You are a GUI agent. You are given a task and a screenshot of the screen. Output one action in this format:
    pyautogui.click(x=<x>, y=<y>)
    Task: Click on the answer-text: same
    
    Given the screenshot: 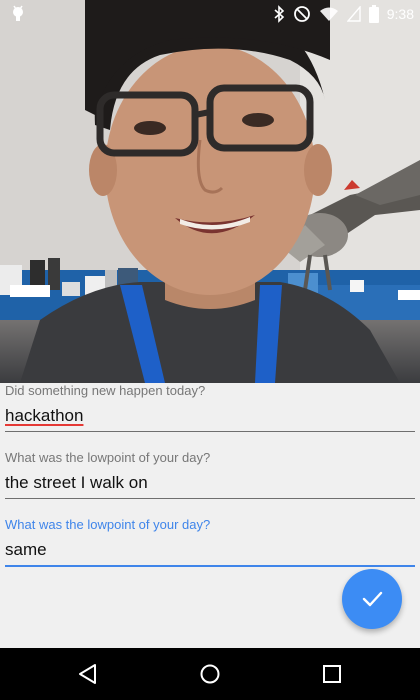 What is the action you would take?
    pyautogui.click(x=26, y=549)
    